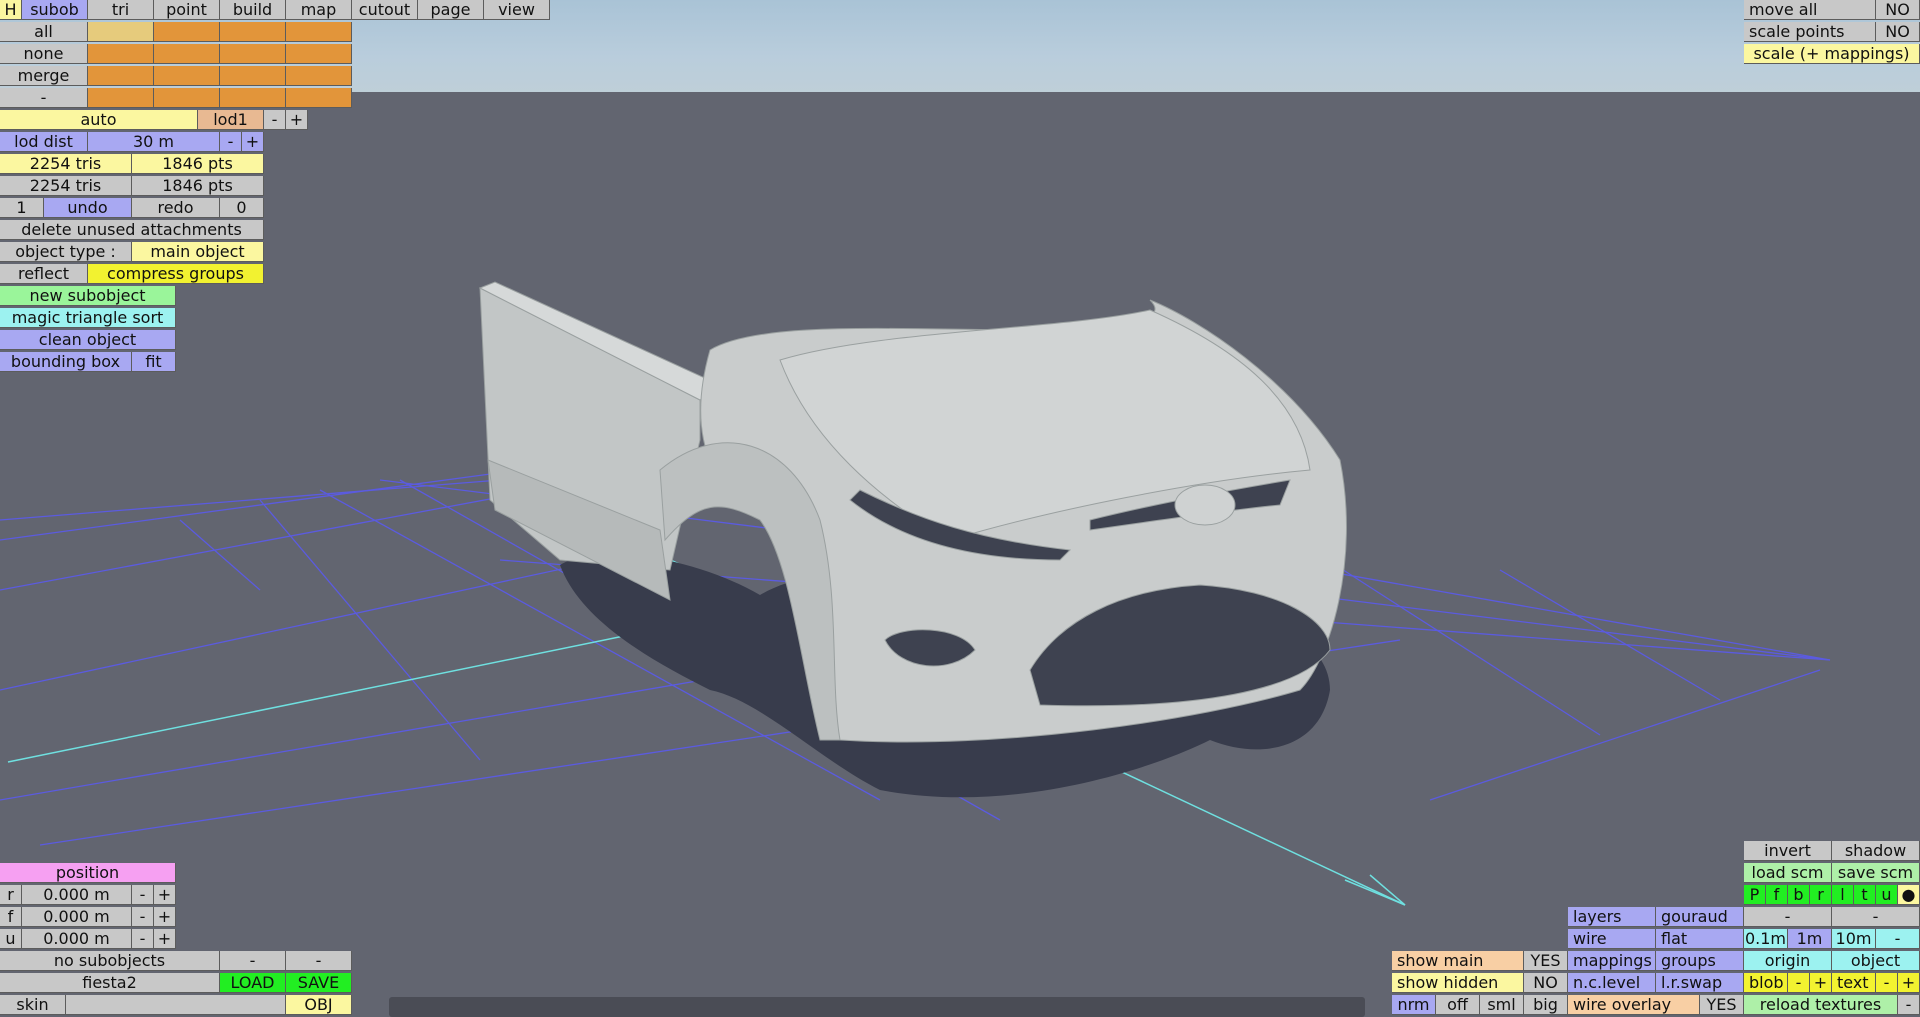 The width and height of the screenshot is (1920, 1017). What do you see at coordinates (1788, 873) in the screenshot?
I see `load-scm-button: load scm` at bounding box center [1788, 873].